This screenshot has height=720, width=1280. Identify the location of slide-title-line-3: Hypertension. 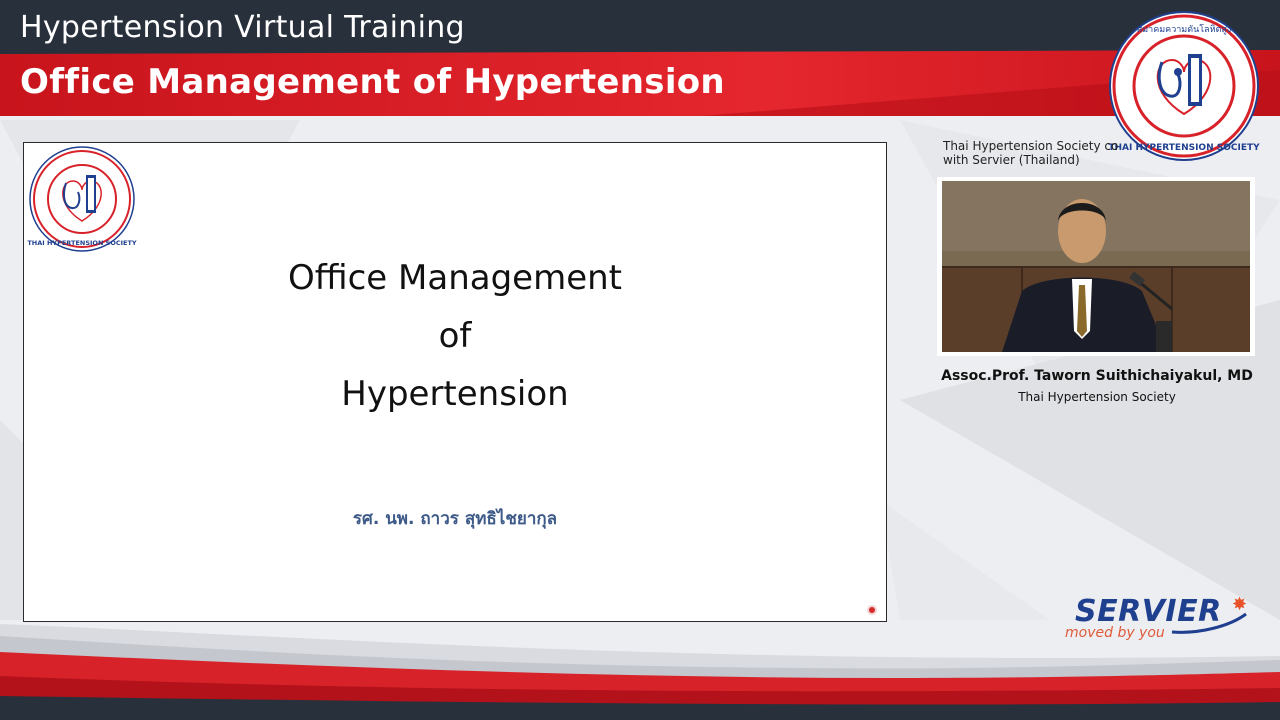
(455, 394).